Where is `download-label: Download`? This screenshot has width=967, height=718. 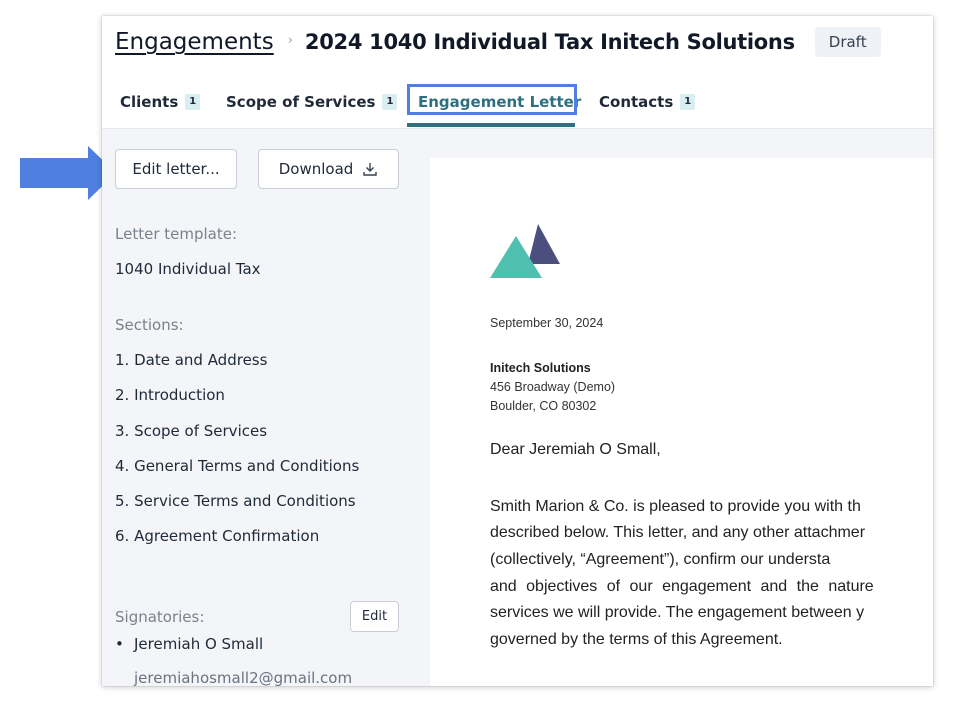 download-label: Download is located at coordinates (316, 169).